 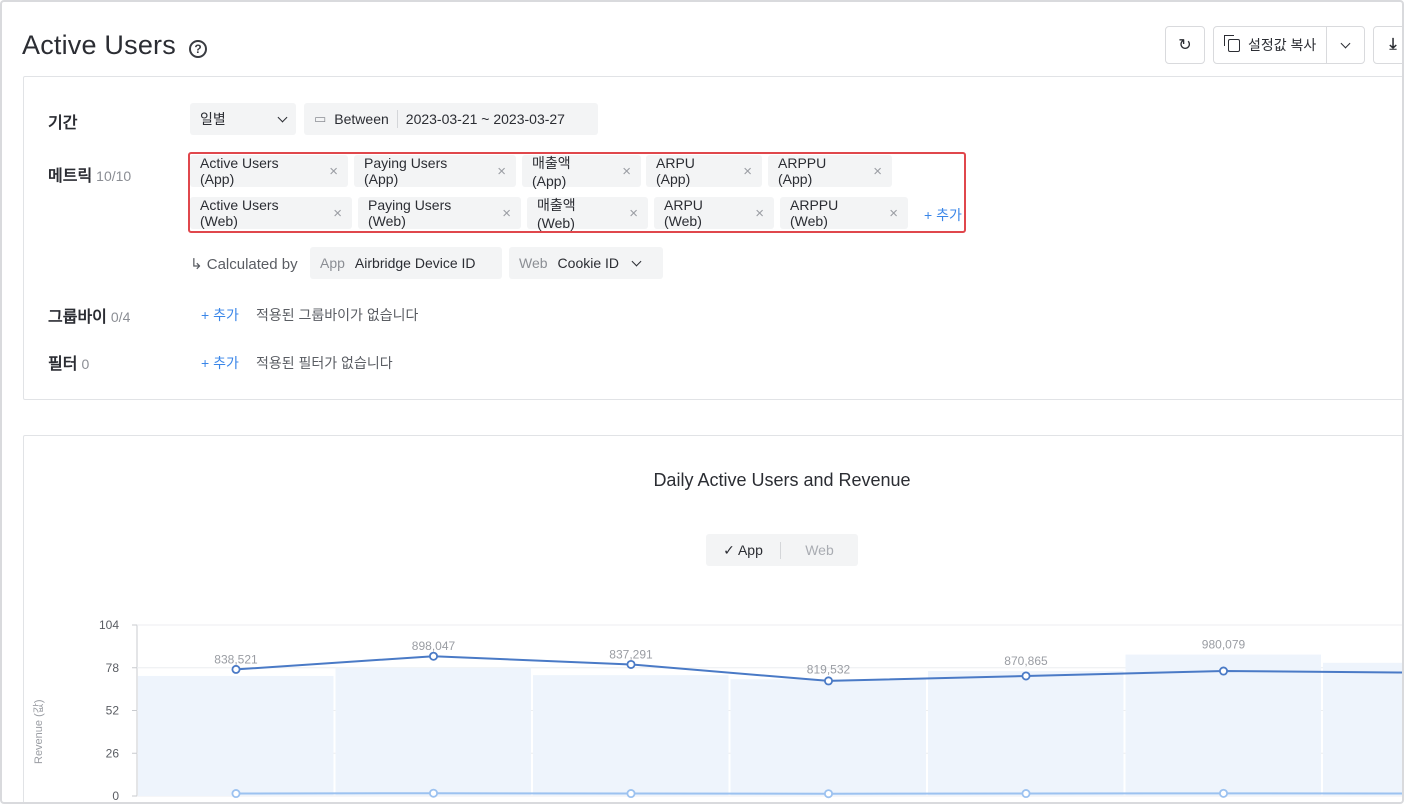 What do you see at coordinates (89, 315) in the screenshot?
I see `group-by-label: 그룹바이 0/4` at bounding box center [89, 315].